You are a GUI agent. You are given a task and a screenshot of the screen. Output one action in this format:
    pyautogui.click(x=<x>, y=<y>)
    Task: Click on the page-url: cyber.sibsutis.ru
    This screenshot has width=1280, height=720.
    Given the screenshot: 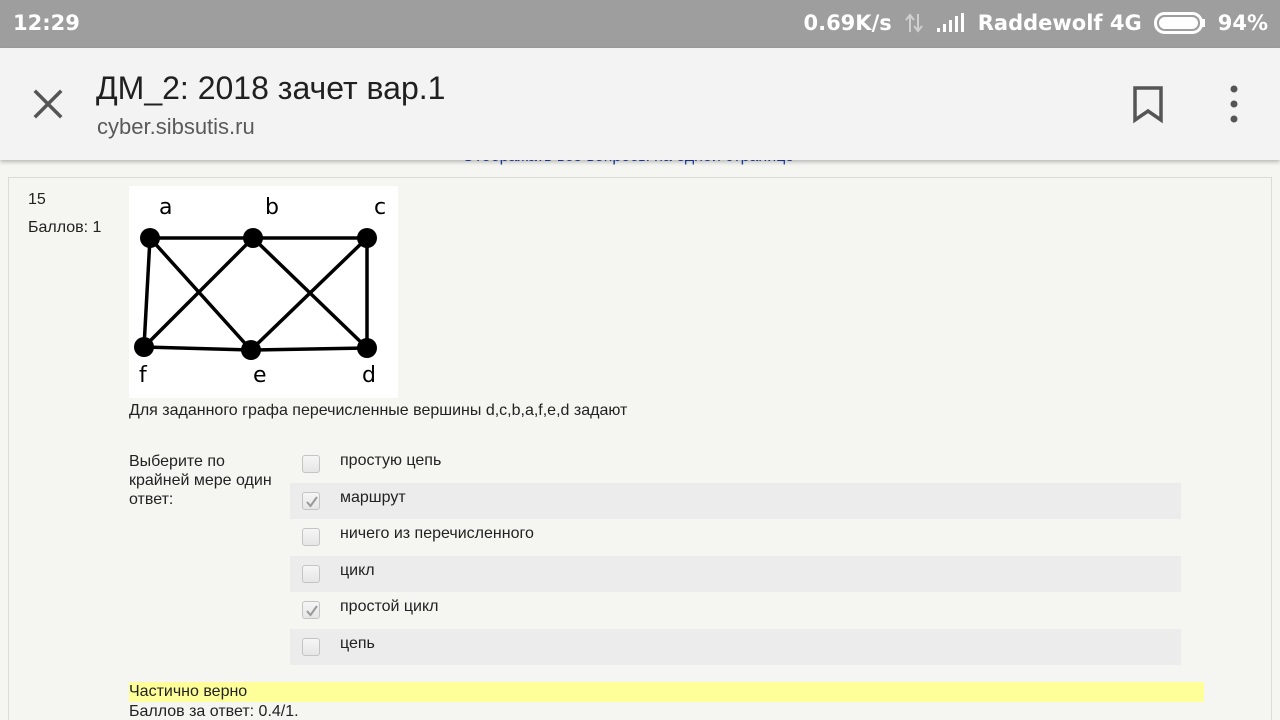 What is the action you would take?
    pyautogui.click(x=176, y=126)
    